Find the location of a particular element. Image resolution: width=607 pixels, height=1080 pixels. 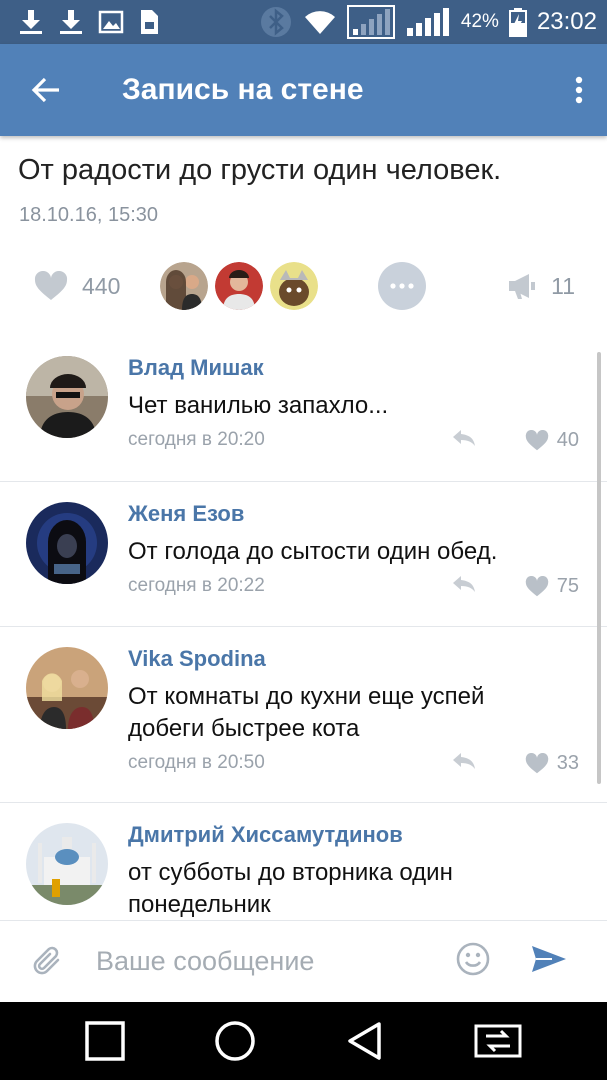

comment-meta: сегодня в 20:22 75 is located at coordinates (367, 586).